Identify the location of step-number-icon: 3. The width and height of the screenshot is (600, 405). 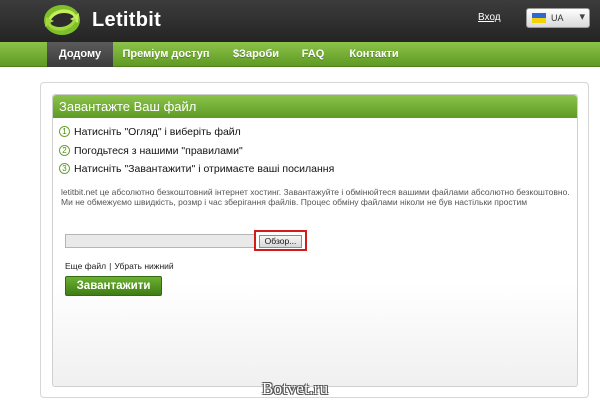
(64, 168).